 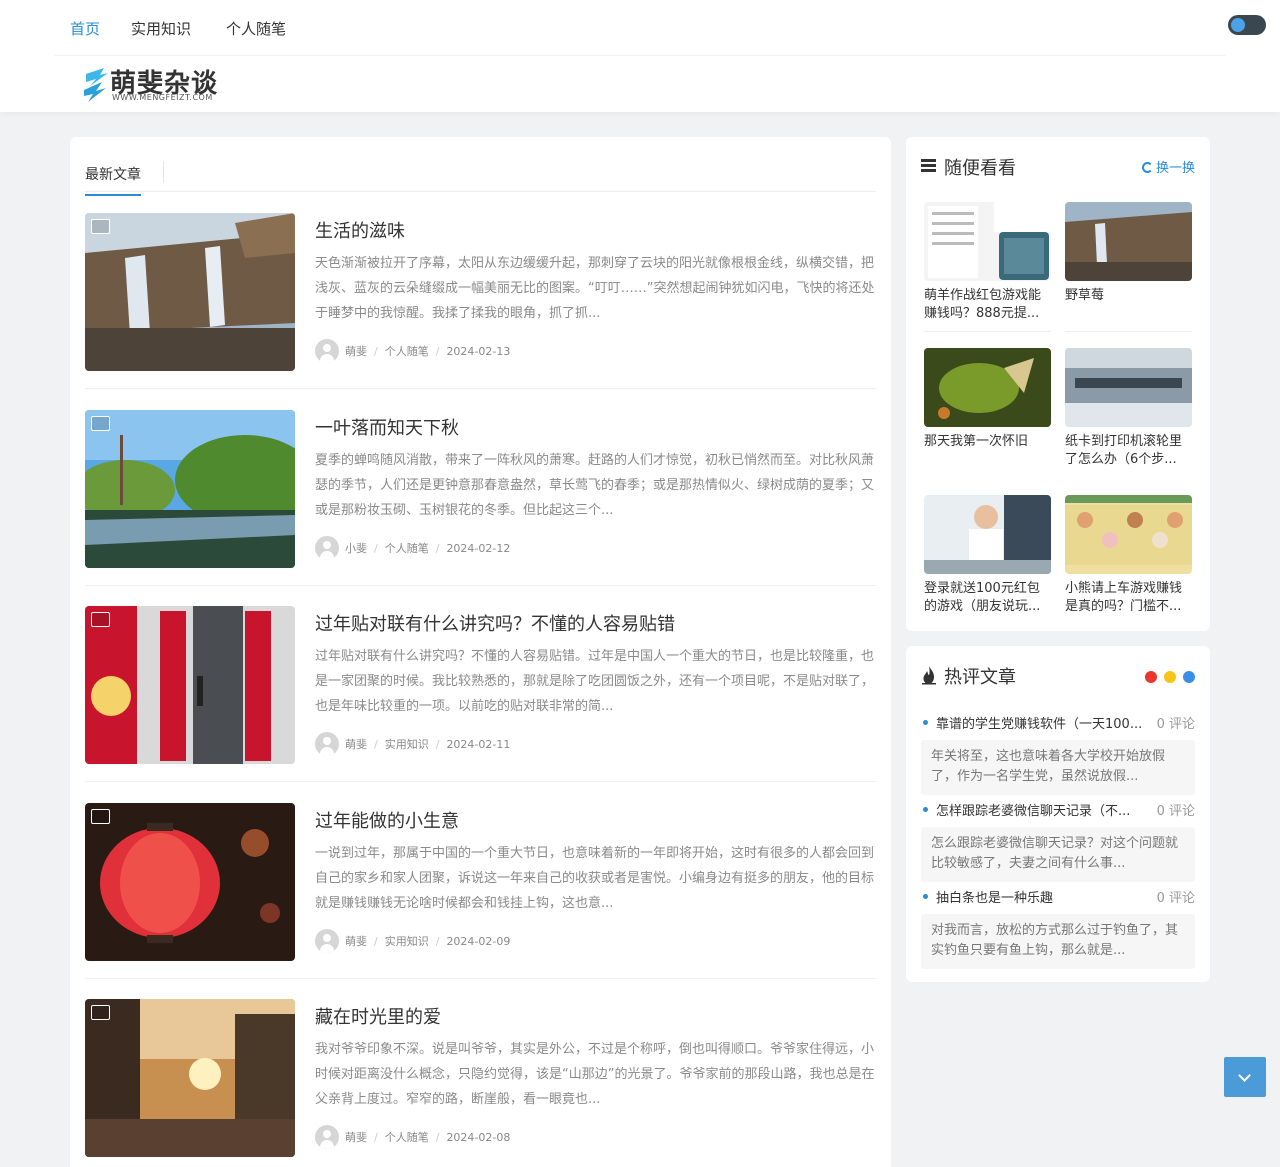 I want to click on widget-header: 随便看看 换一换, so click(x=1058, y=166).